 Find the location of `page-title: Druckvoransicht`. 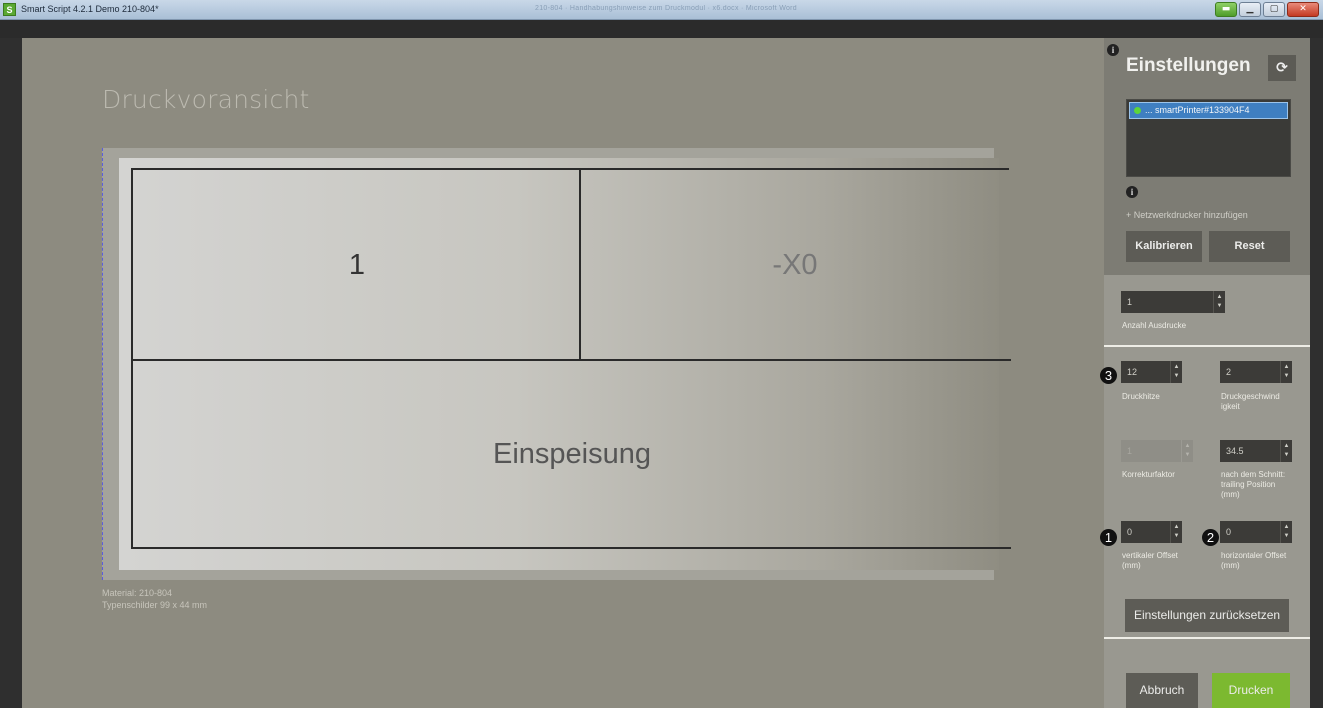

page-title: Druckvoransicht is located at coordinates (206, 99).